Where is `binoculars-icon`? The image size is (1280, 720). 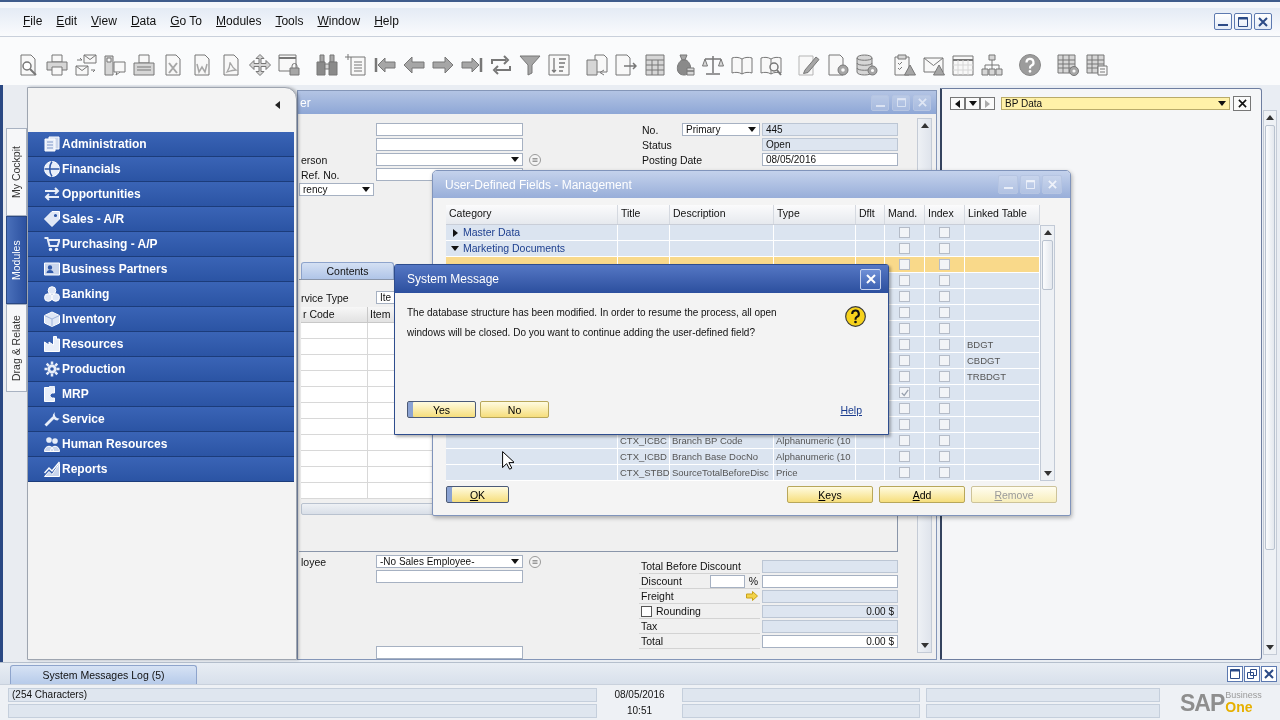
binoculars-icon is located at coordinates (327, 65).